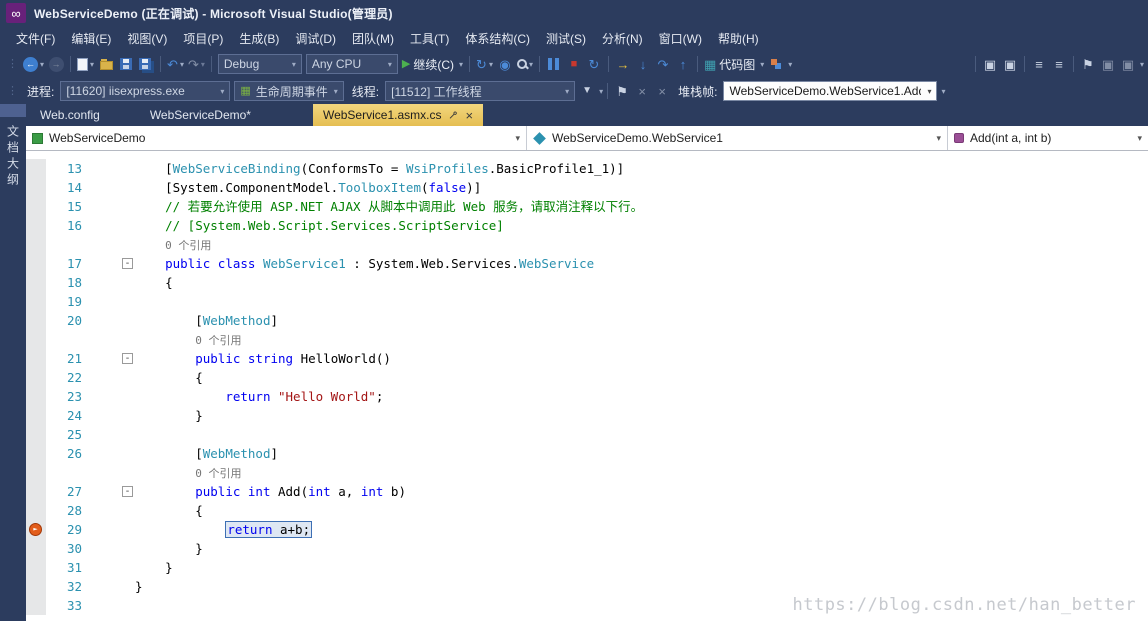 Image resolution: width=1148 pixels, height=621 pixels. Describe the element at coordinates (289, 91) in the screenshot. I see `lifecycle-events-button: ▦ 生命周期事件 ▾` at that location.